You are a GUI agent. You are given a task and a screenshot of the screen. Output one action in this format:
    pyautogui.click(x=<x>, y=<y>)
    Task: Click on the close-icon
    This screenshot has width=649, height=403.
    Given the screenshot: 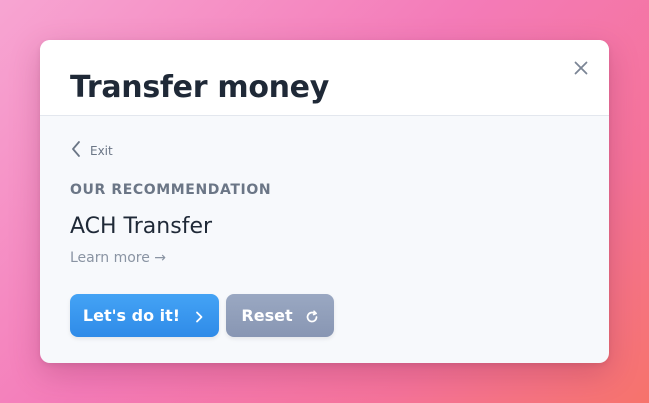 What is the action you would take?
    pyautogui.click(x=581, y=68)
    